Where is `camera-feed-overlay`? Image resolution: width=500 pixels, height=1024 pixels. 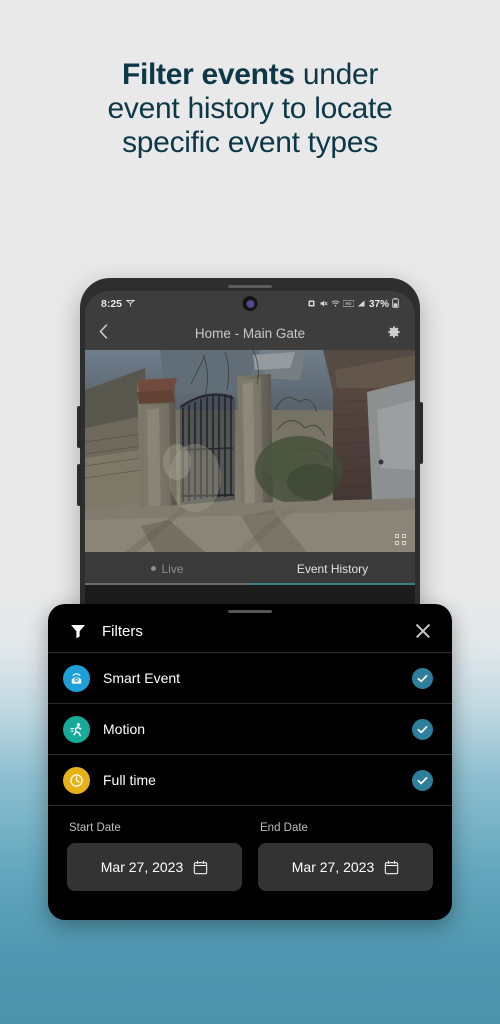
camera-feed-overlay is located at coordinates (250, 451).